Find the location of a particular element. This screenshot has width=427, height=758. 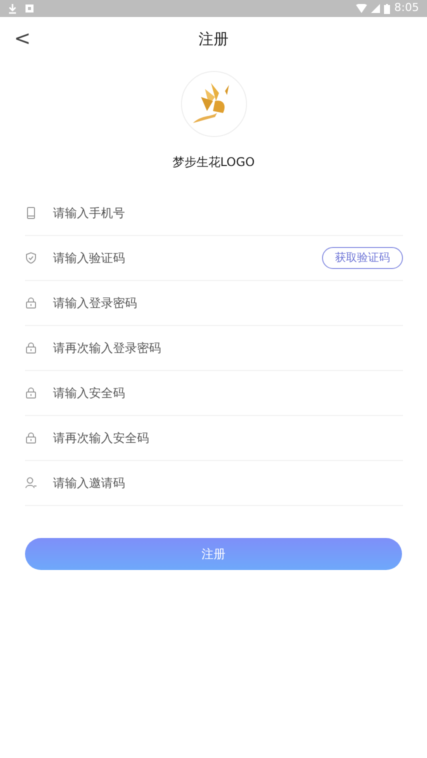

input-field: 请输入登录密码 is located at coordinates (228, 303).